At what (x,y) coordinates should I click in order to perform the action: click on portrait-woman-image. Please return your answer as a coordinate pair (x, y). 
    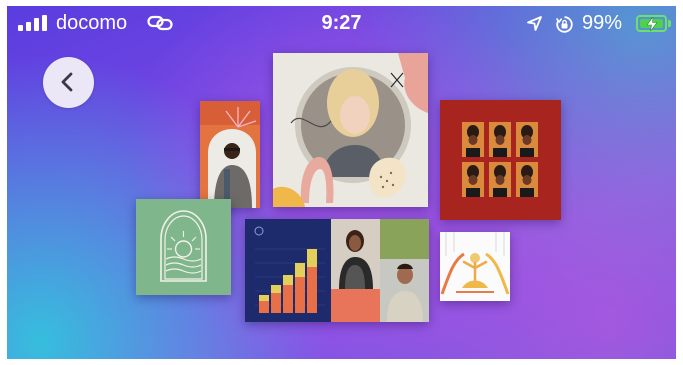
    Looking at the image, I should click on (350, 130).